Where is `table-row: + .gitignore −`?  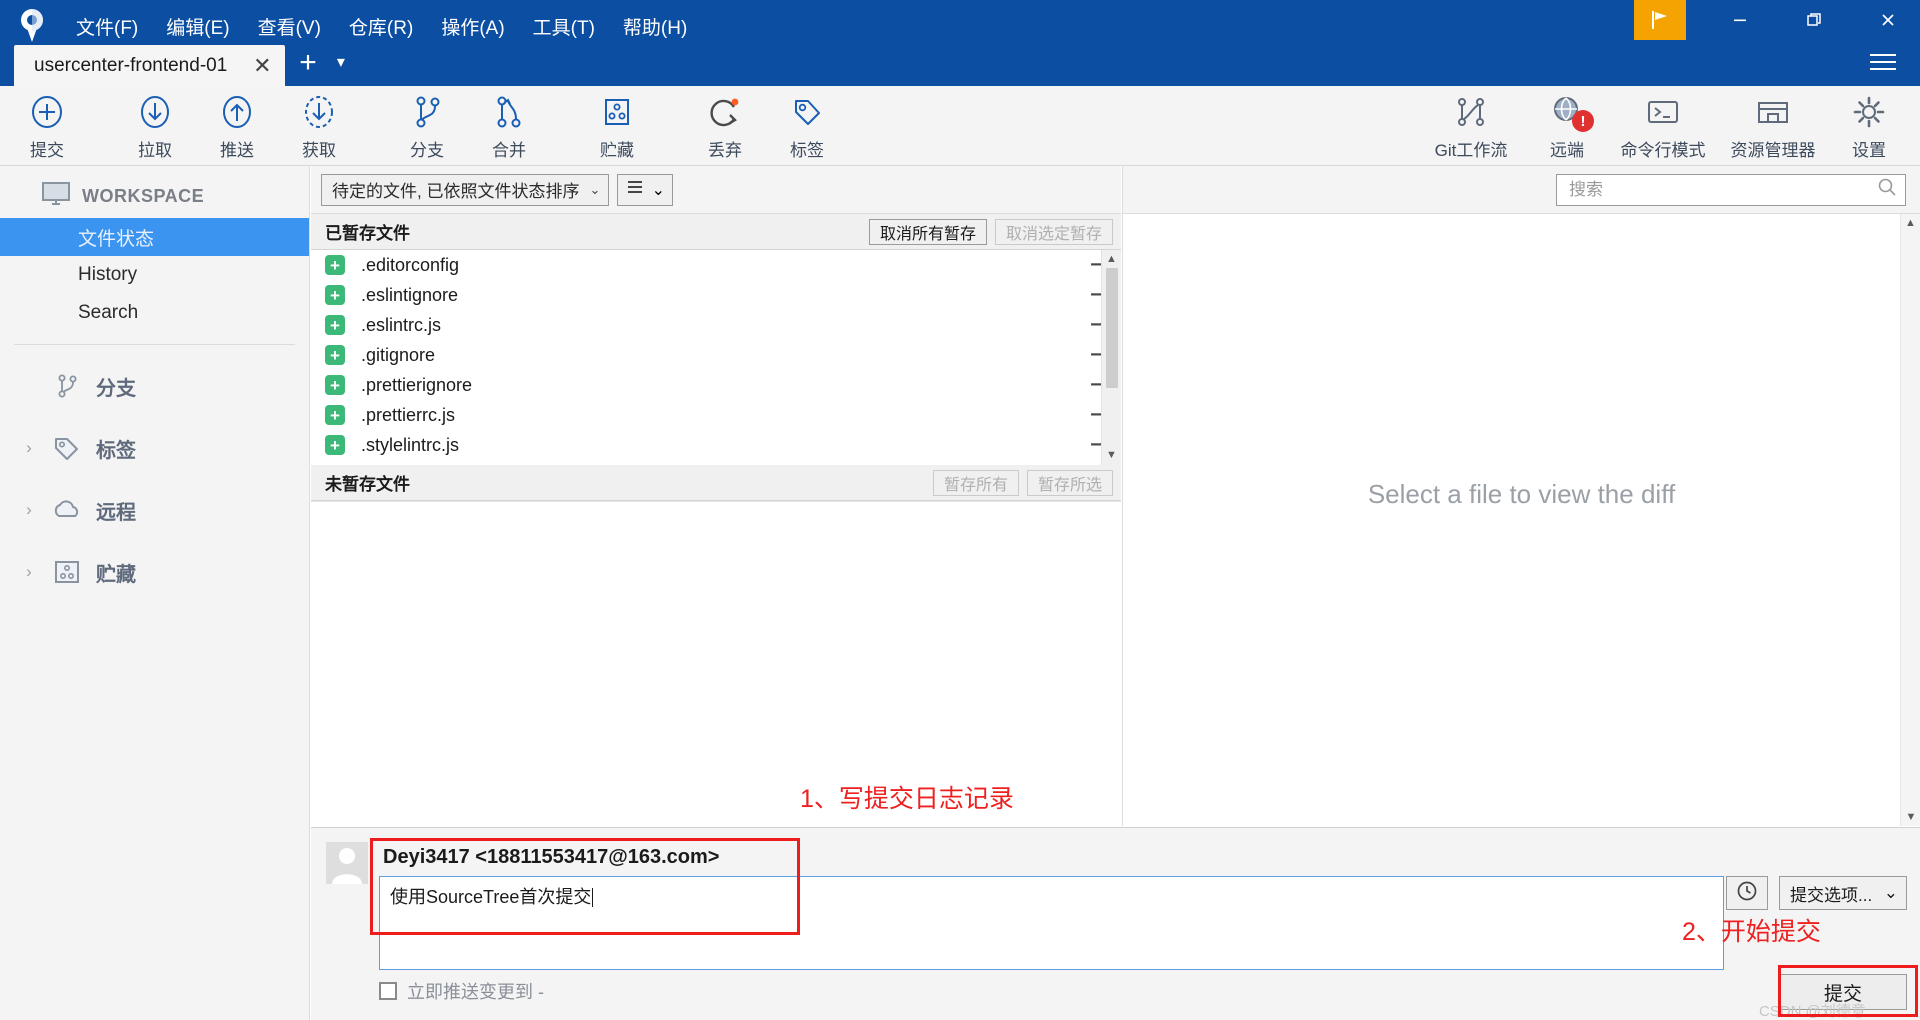 table-row: + .gitignore − is located at coordinates (716, 355).